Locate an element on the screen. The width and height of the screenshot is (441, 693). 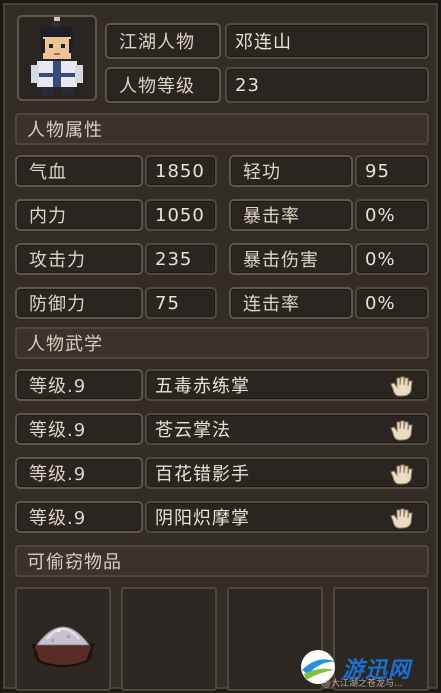
name-label-box: 江湖人物 is located at coordinates (163, 41).